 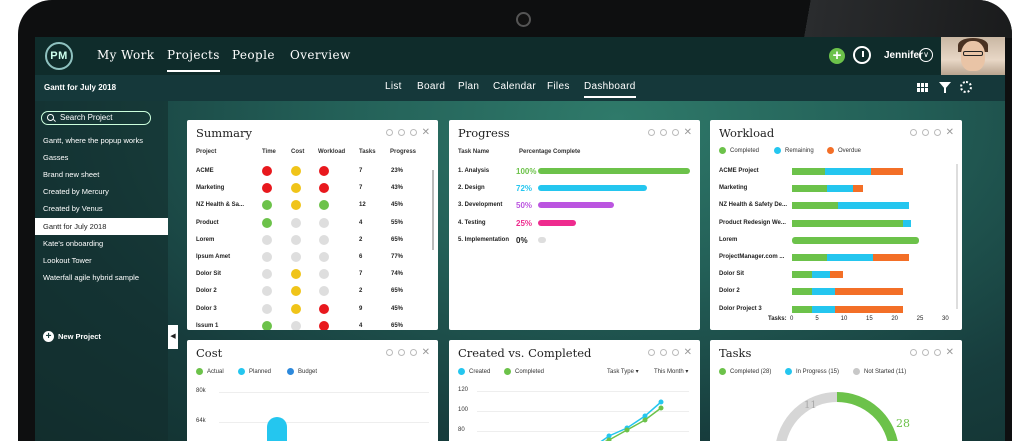 What do you see at coordinates (59, 56) in the screenshot?
I see `app-logo: PM` at bounding box center [59, 56].